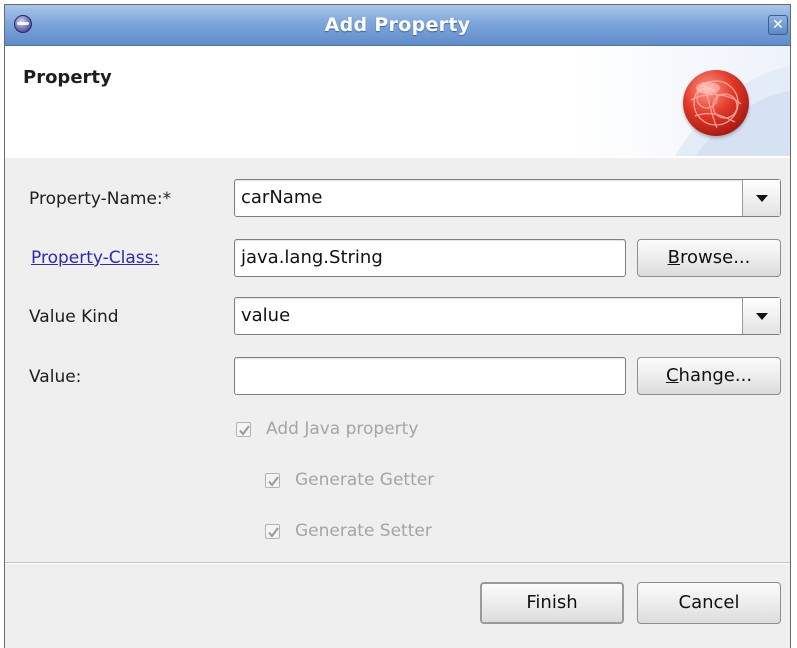 This screenshot has width=797, height=648. Describe the element at coordinates (430, 258) in the screenshot. I see `property-class-input: java.lang.String` at that location.